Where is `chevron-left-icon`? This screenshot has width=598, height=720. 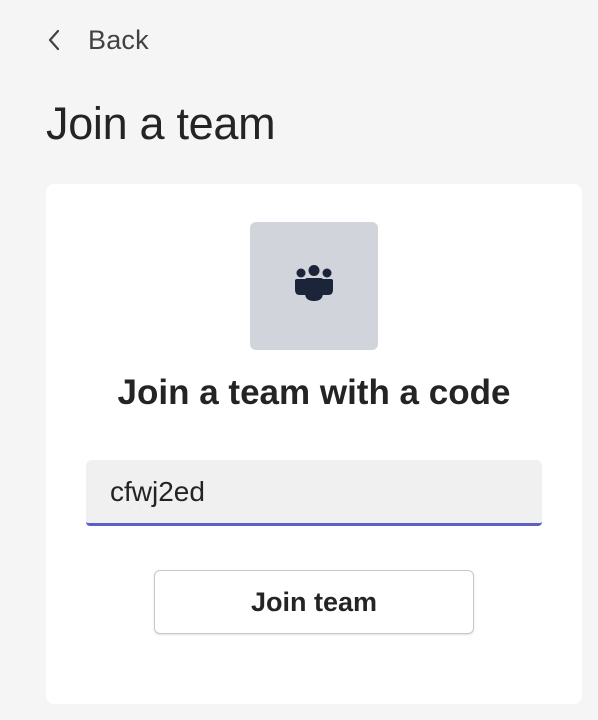 chevron-left-icon is located at coordinates (54, 40).